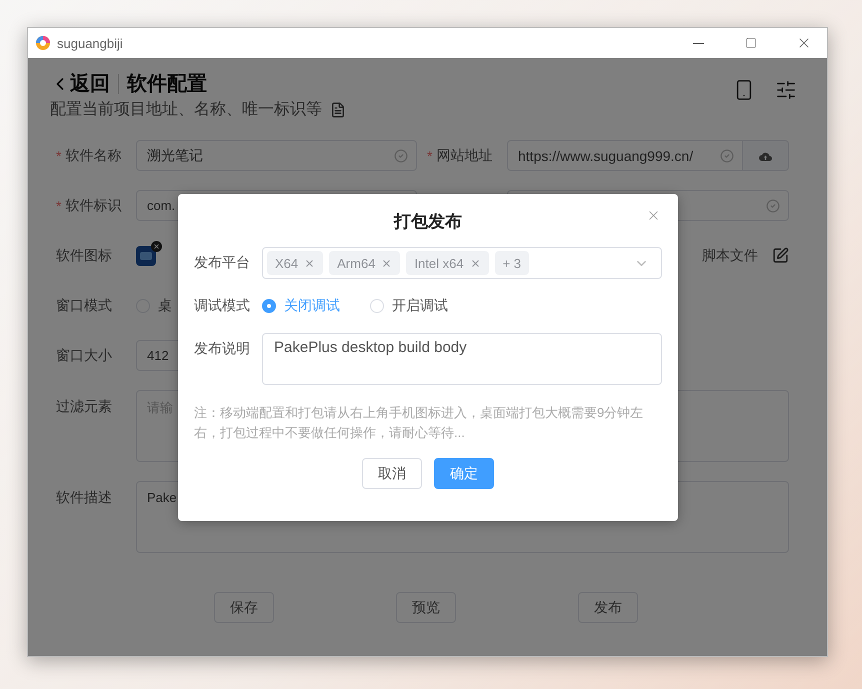  I want to click on field-label: 发布说明, so click(222, 348).